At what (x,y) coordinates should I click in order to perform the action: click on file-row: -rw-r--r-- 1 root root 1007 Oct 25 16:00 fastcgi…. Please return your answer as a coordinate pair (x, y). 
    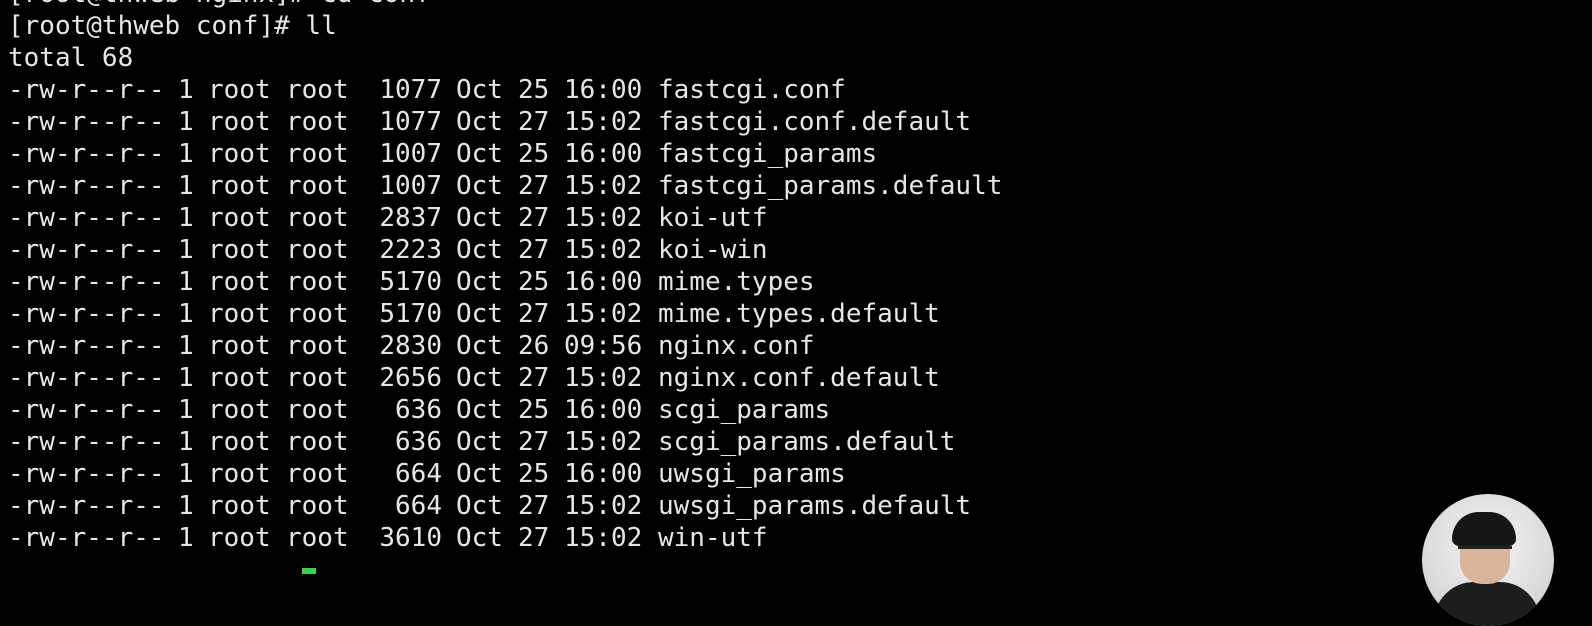
    Looking at the image, I should click on (800, 154).